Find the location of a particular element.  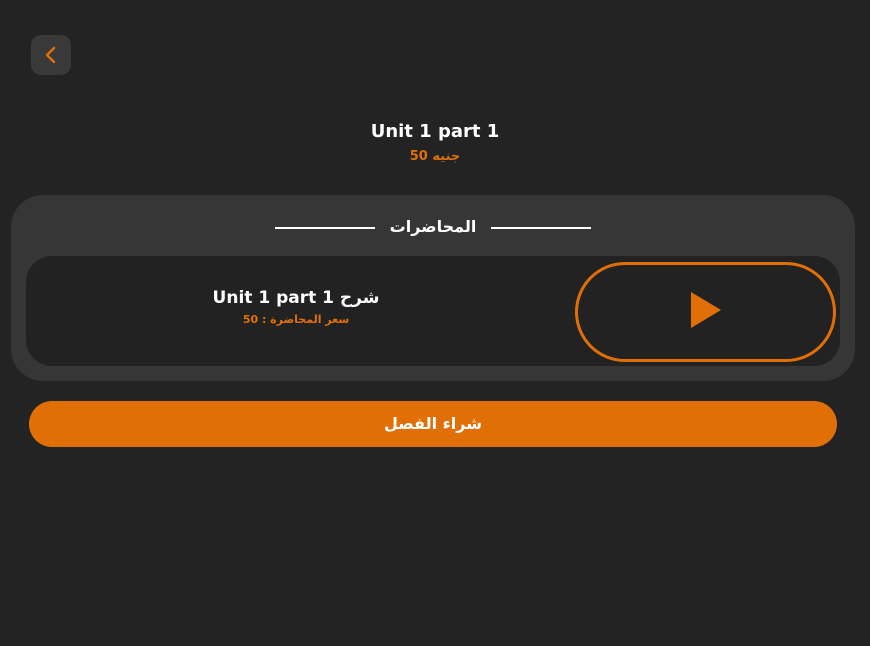

play-lecture-button is located at coordinates (705, 312).